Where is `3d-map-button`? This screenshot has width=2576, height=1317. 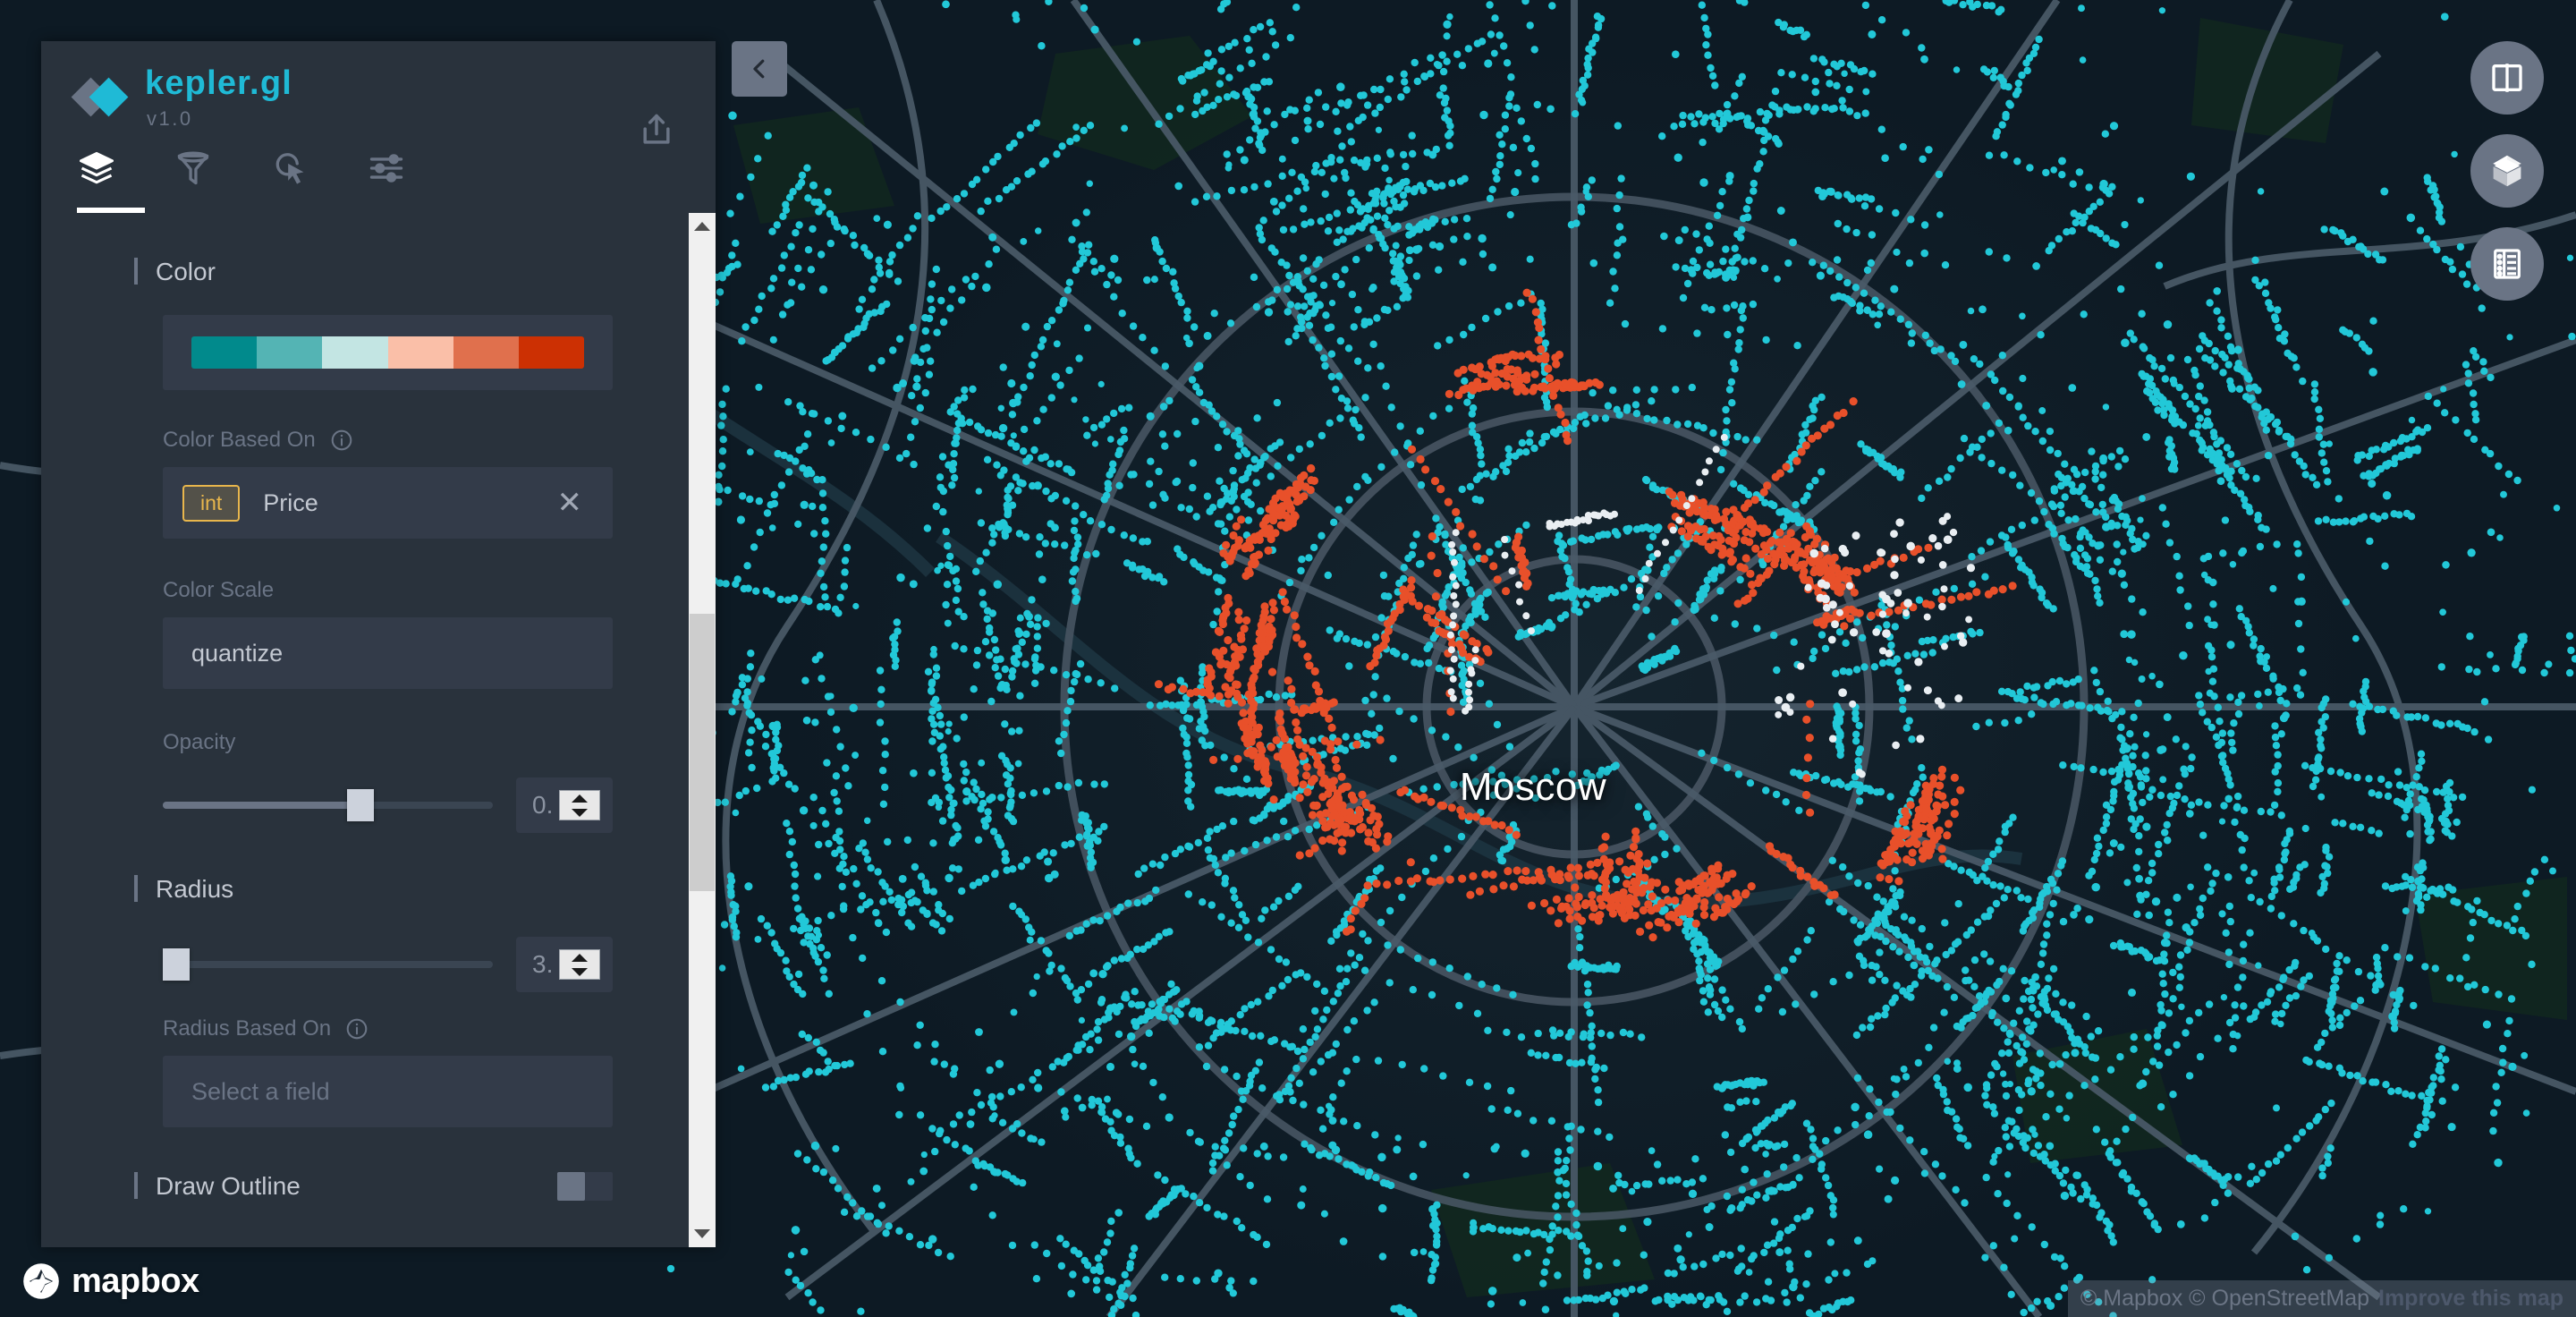 3d-map-button is located at coordinates (2507, 171).